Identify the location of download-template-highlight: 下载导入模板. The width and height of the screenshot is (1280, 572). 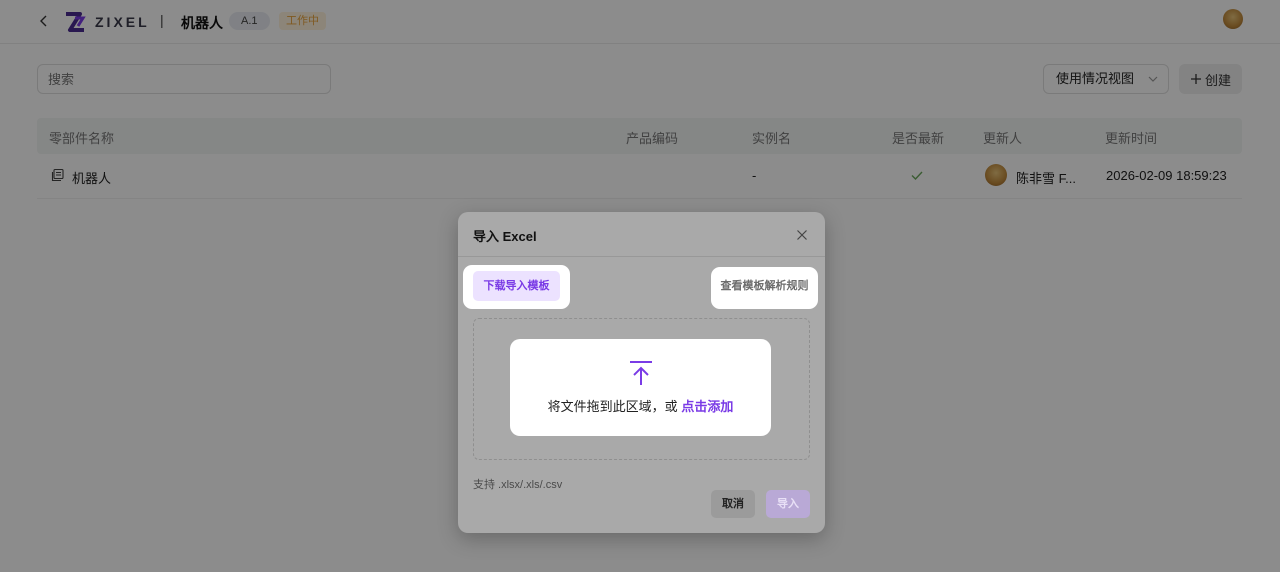
(516, 287).